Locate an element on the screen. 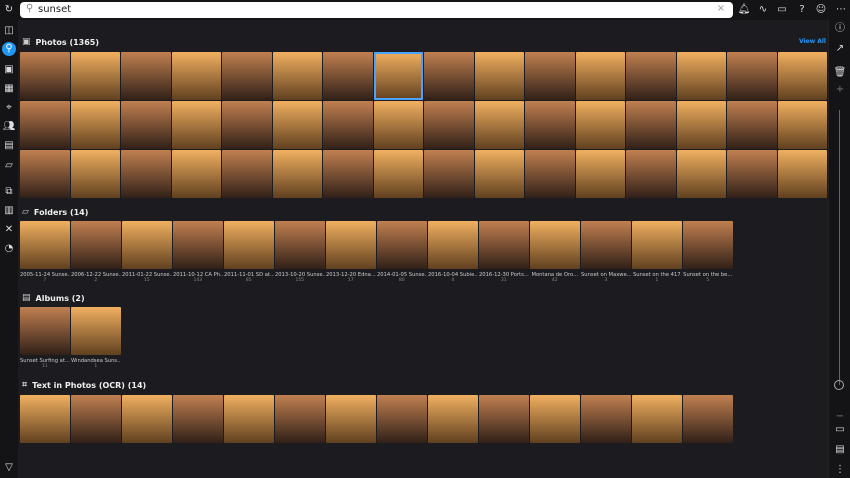 The image size is (850, 478). folder-item: Sunset on the 417 1 is located at coordinates (657, 252).